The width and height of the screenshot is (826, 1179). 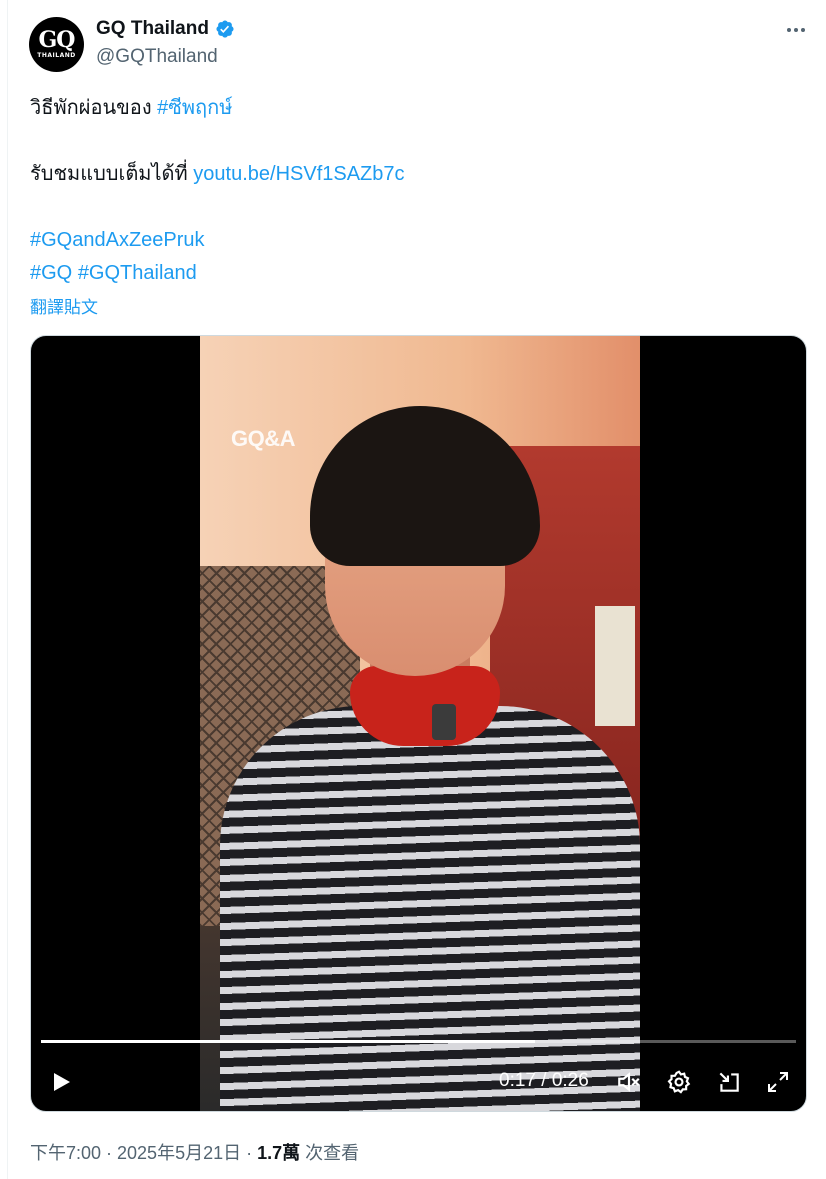 I want to click on play-button, so click(x=61, y=1082).